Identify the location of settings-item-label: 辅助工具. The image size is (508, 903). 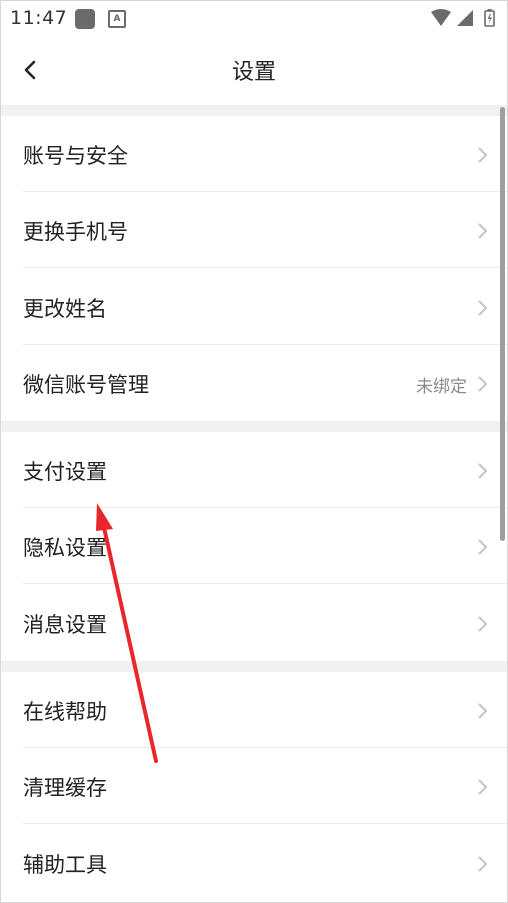
(65, 865).